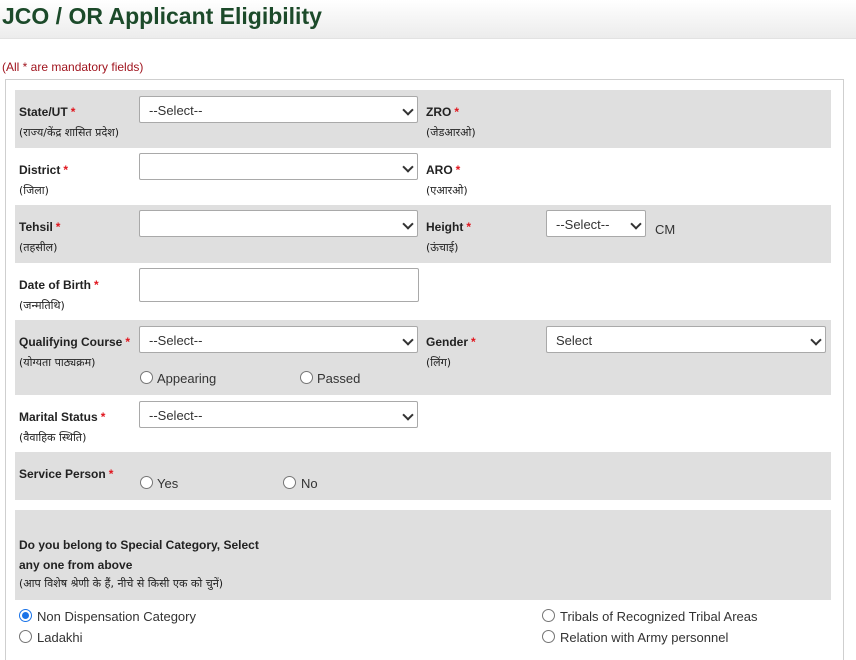 The height and width of the screenshot is (660, 856). Describe the element at coordinates (57, 362) in the screenshot. I see `qualifying-course-hindi-label: (योग्यता पाठ्यक्रम)` at that location.